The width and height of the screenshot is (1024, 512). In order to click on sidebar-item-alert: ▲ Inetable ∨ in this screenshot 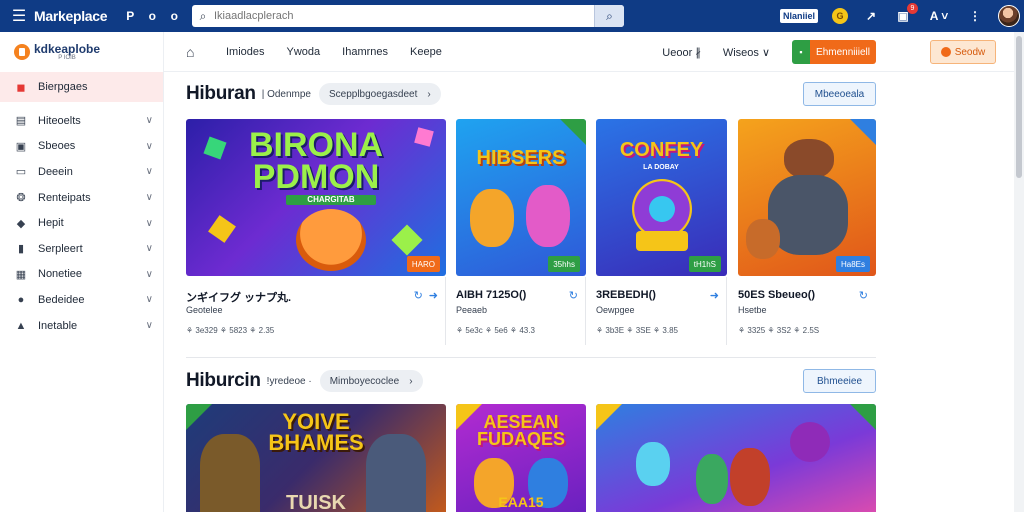, I will do `click(81, 326)`.